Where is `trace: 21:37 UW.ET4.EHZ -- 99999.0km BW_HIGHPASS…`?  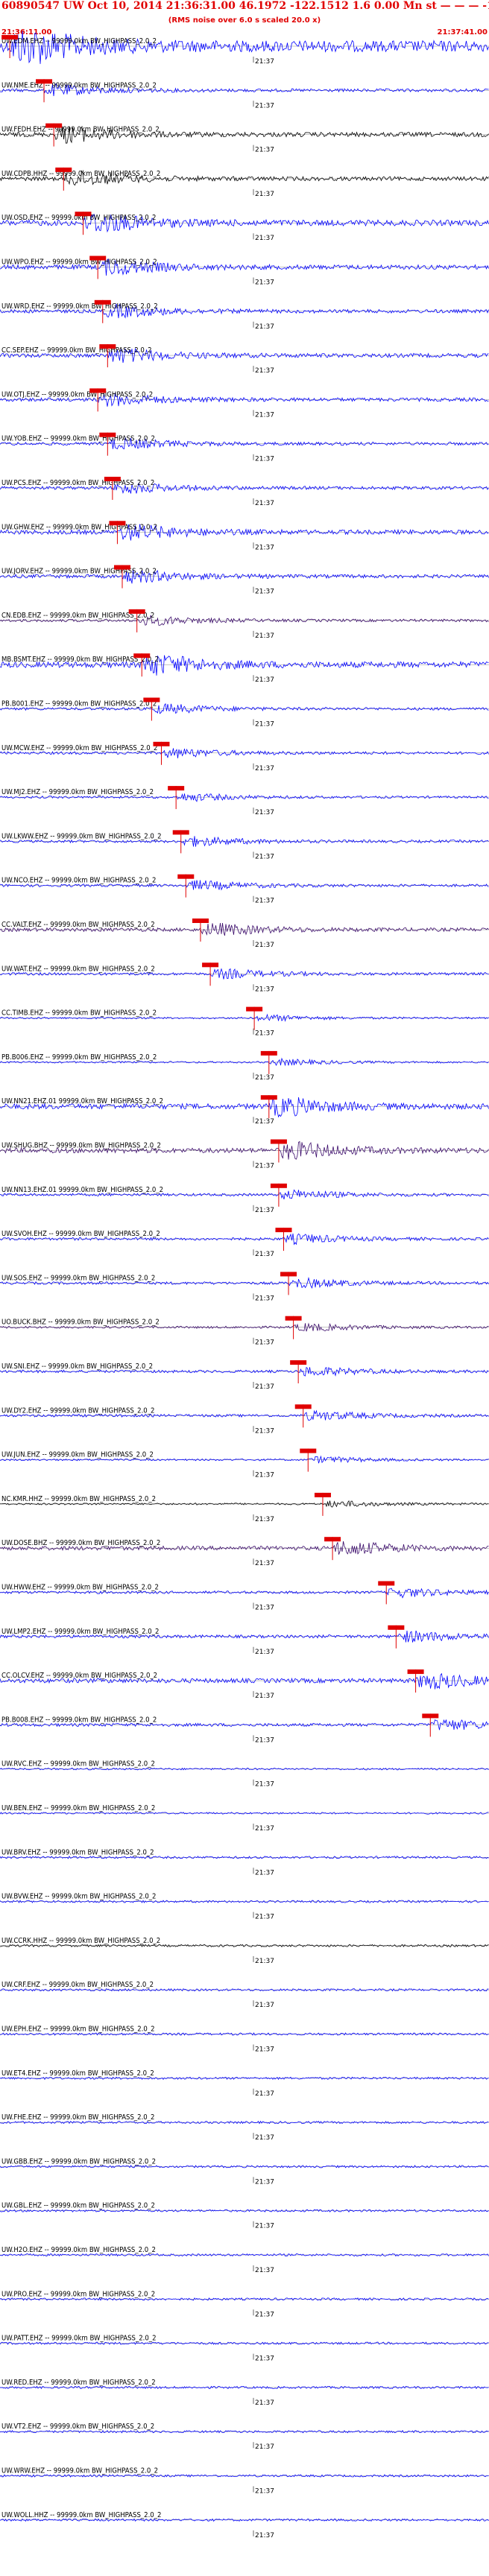 trace: 21:37 UW.ET4.EHZ -- 99999.0km BW_HIGHPASS… is located at coordinates (245, 2084).